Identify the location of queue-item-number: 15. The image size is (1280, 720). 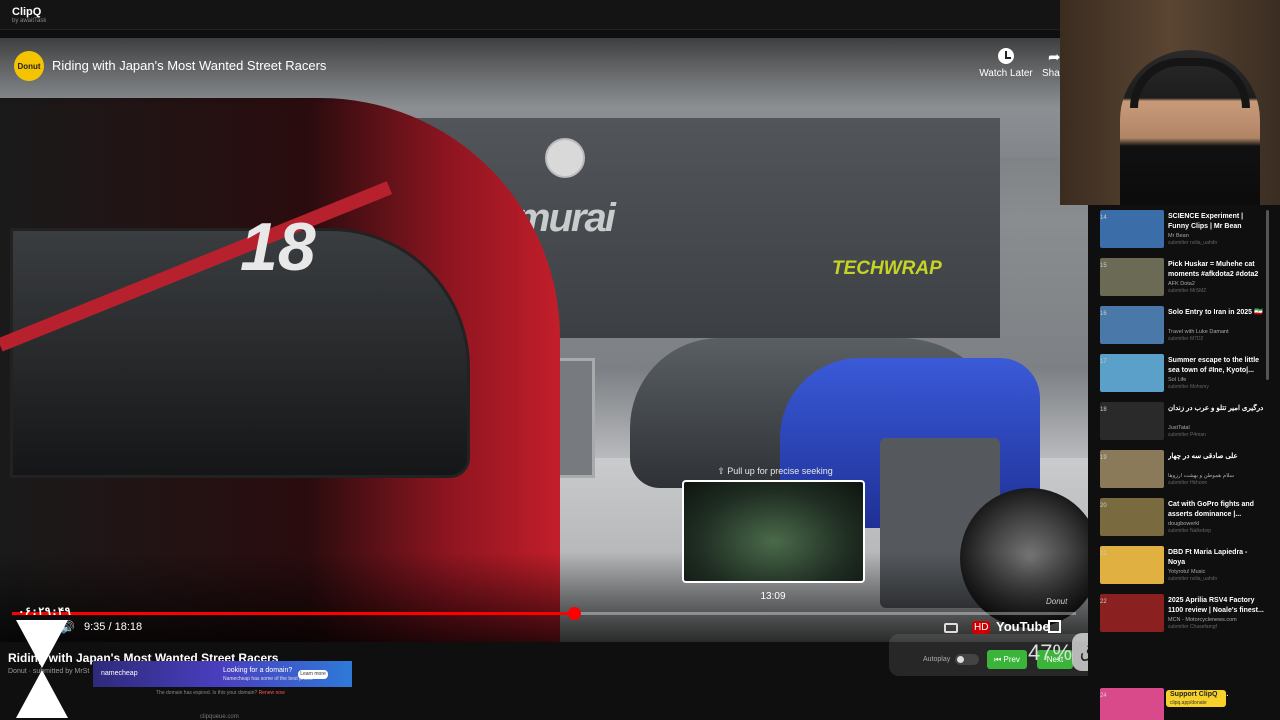
(1103, 266).